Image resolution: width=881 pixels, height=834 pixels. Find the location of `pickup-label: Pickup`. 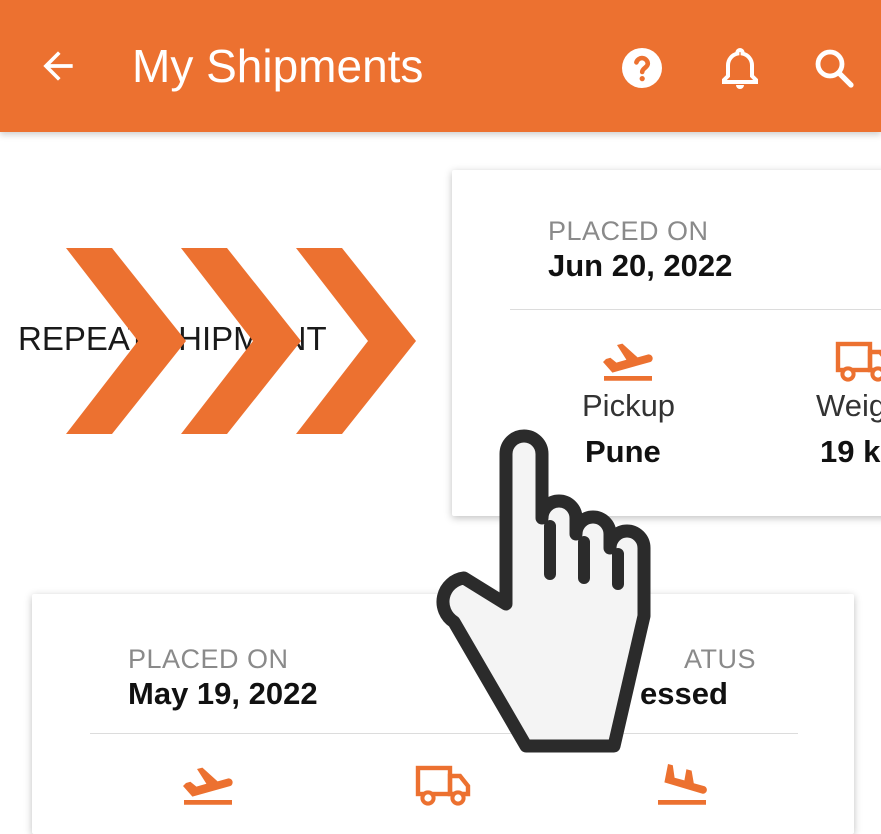

pickup-label: Pickup is located at coordinates (629, 405).